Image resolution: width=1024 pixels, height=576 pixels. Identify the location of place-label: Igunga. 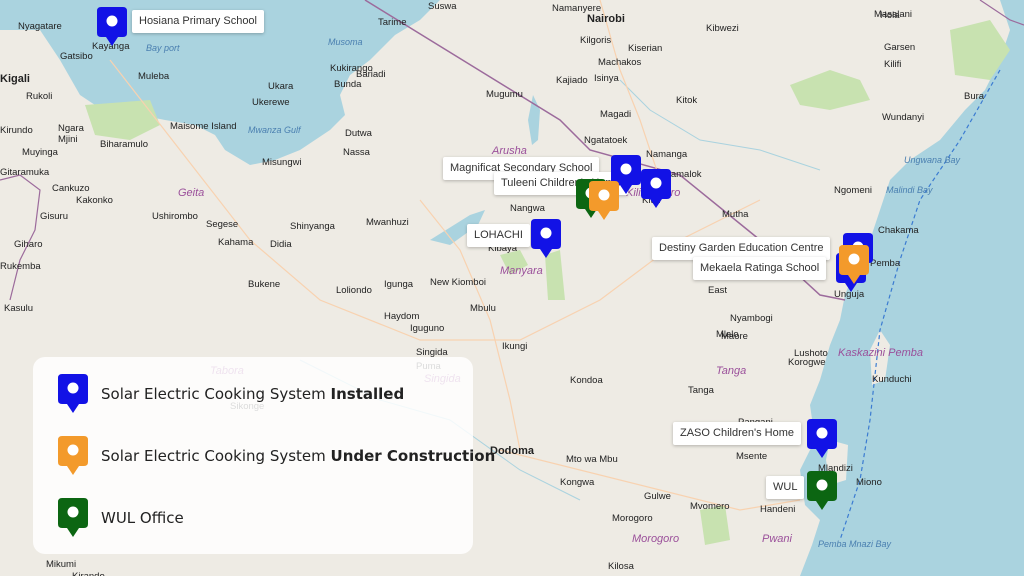
(399, 284).